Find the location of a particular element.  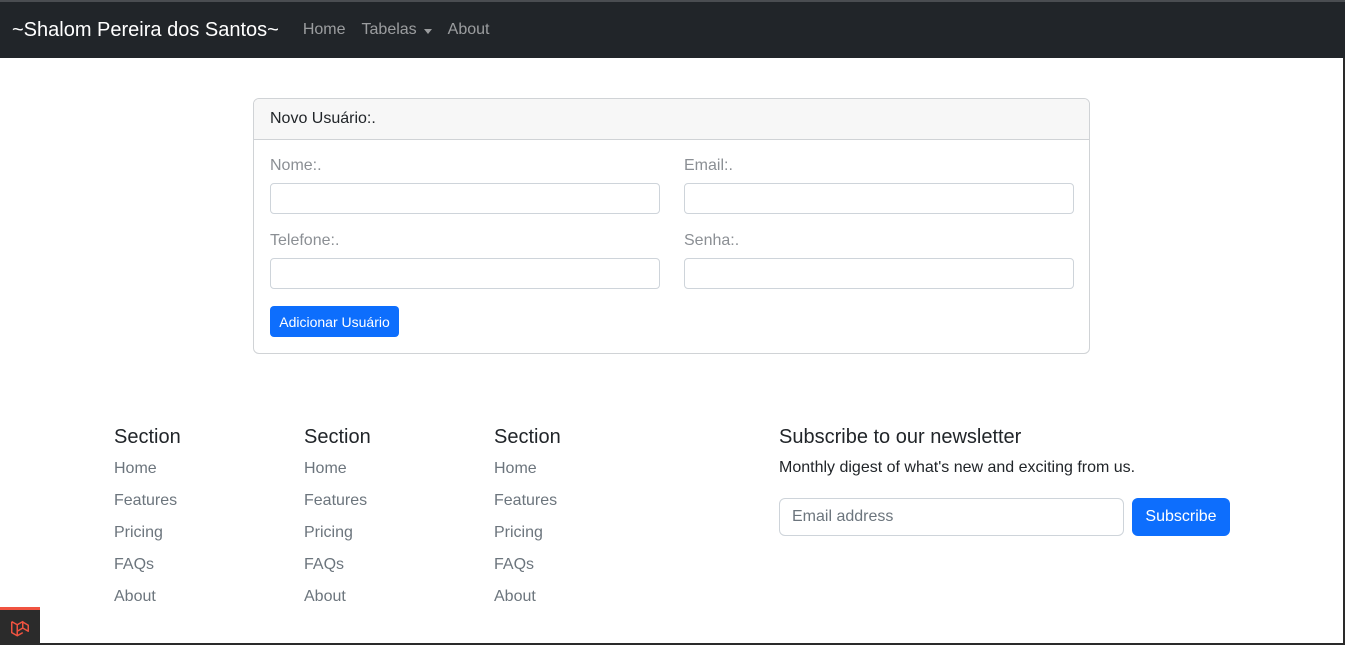

email-field-group: Email:. is located at coordinates (879, 185).